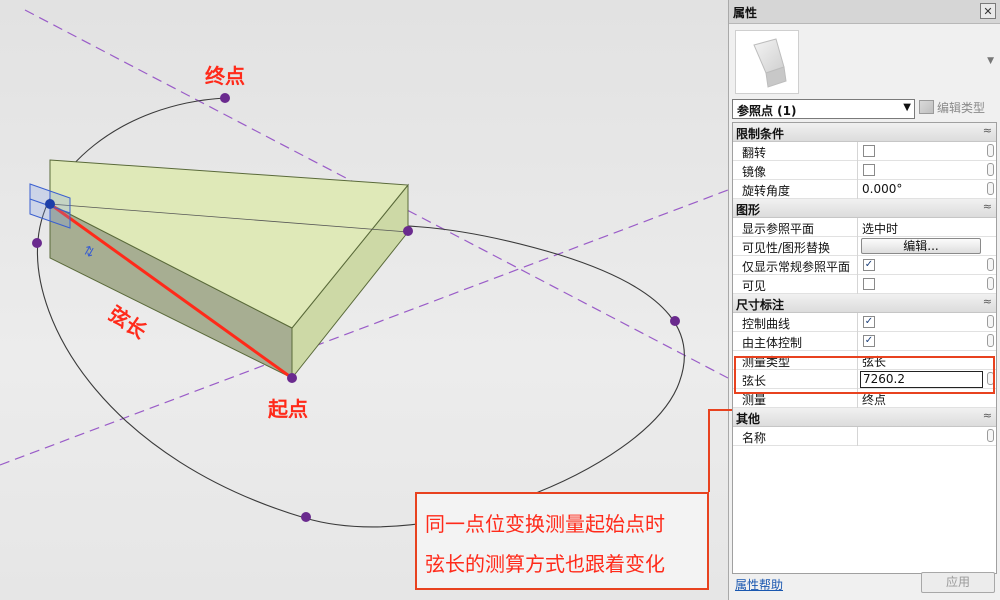 This screenshot has width=1000, height=600. Describe the element at coordinates (869, 151) in the screenshot. I see `flip-checkbox` at that location.